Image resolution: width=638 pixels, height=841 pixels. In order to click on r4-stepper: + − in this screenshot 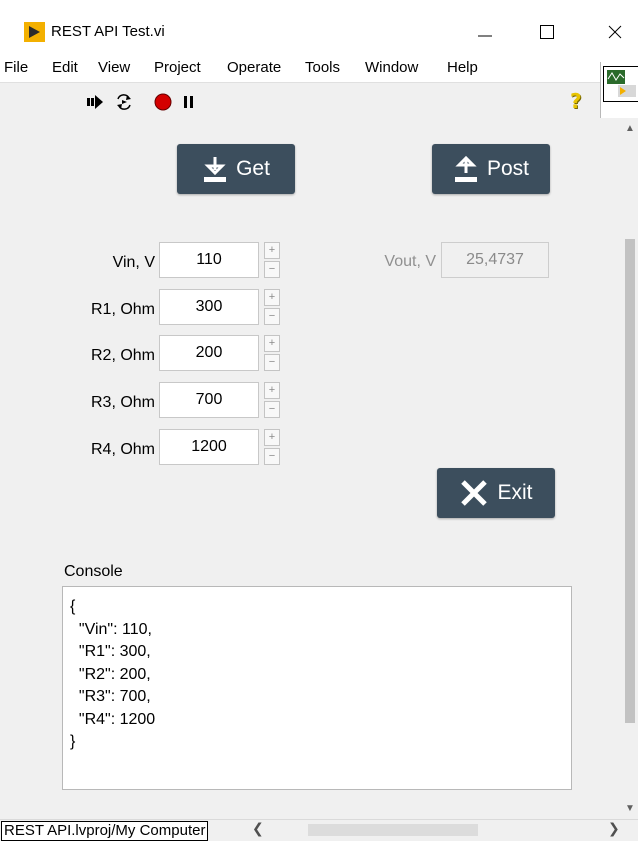, I will do `click(272, 447)`.